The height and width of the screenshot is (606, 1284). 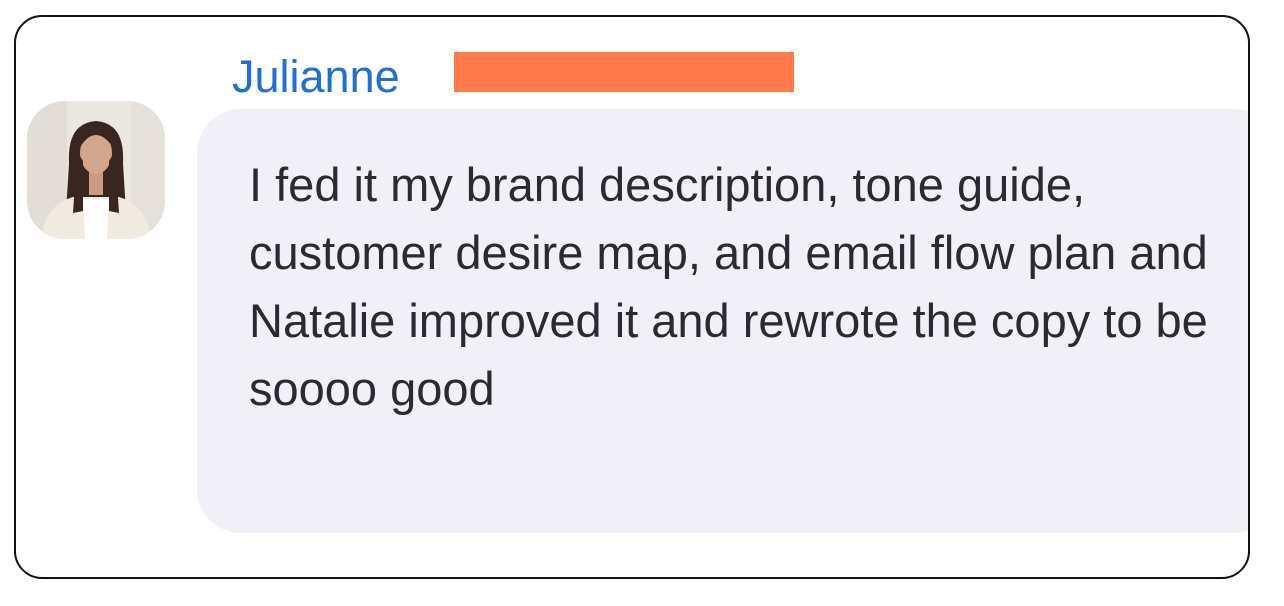 I want to click on user-avatar-photo, so click(x=96, y=170).